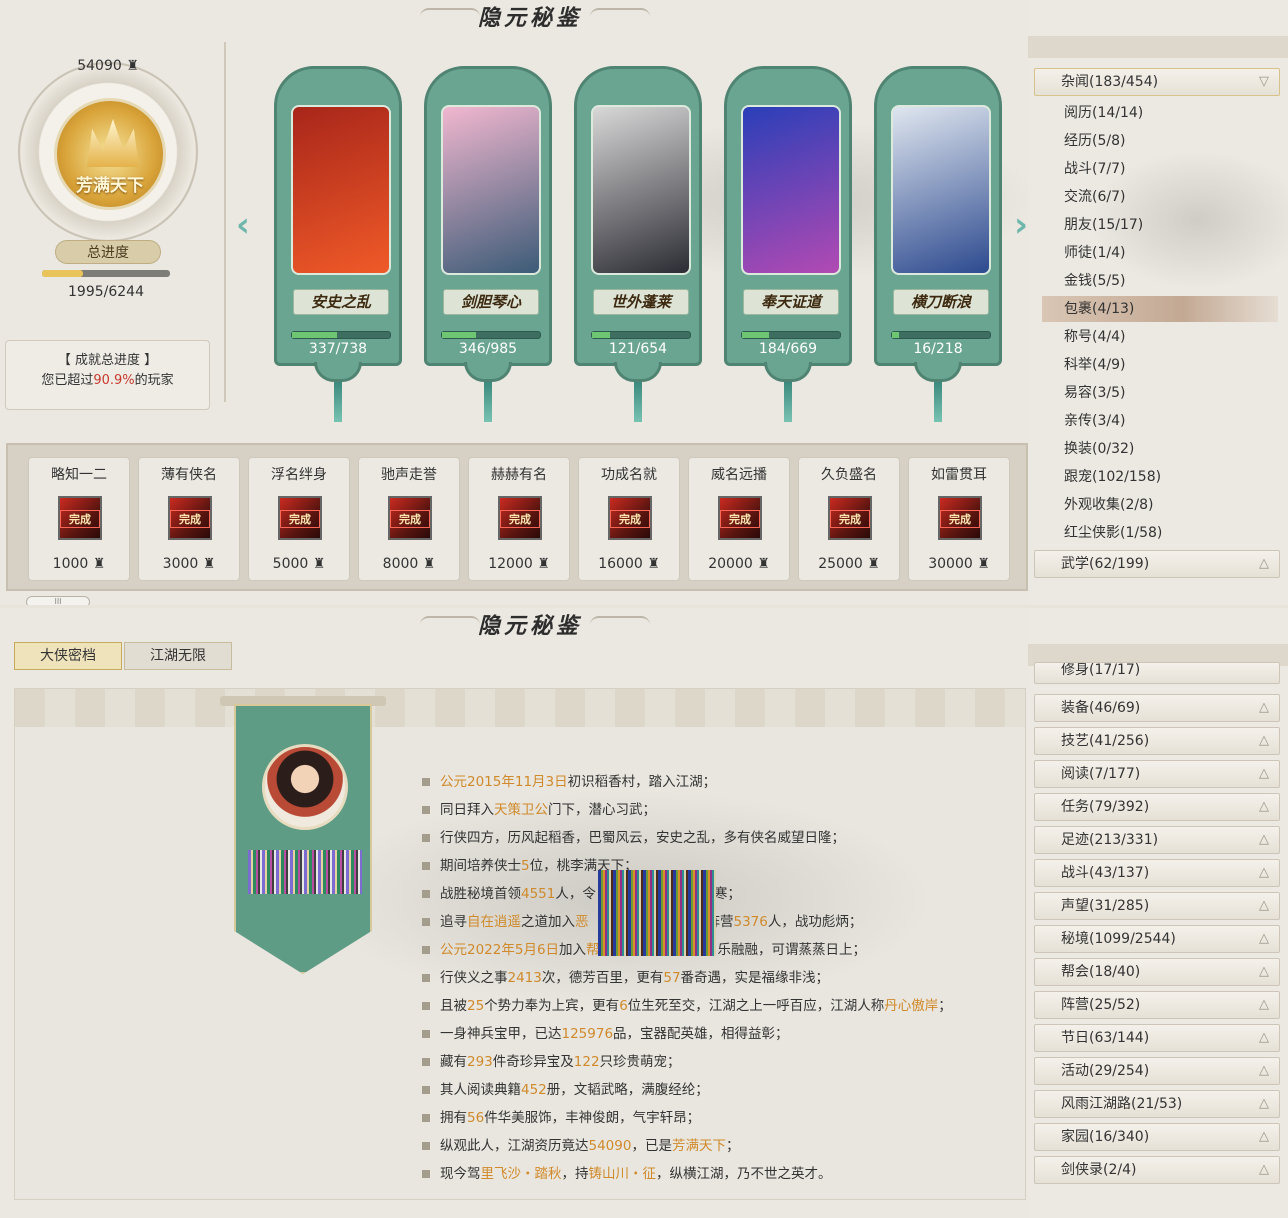 This screenshot has height=1218, width=1288. I want to click on tab-jianghu: 江湖无限, so click(178, 656).